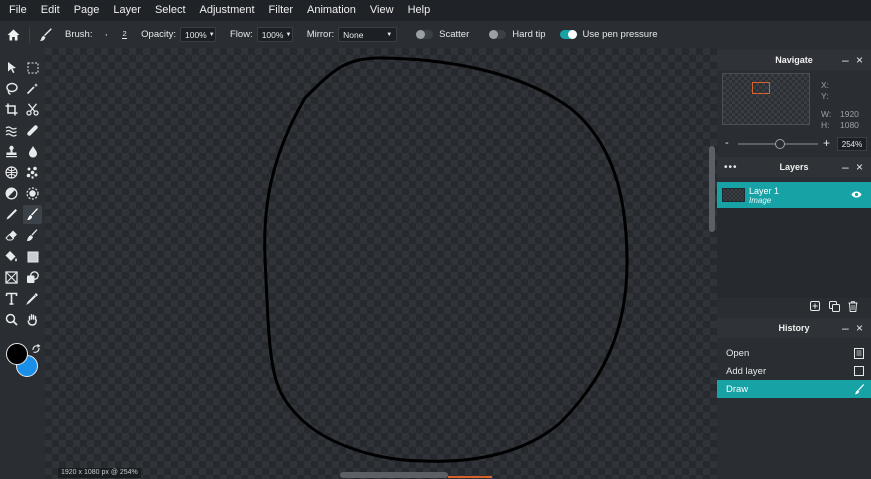 This screenshot has width=871, height=479. I want to click on horizontal-scrollbar, so click(394, 475).